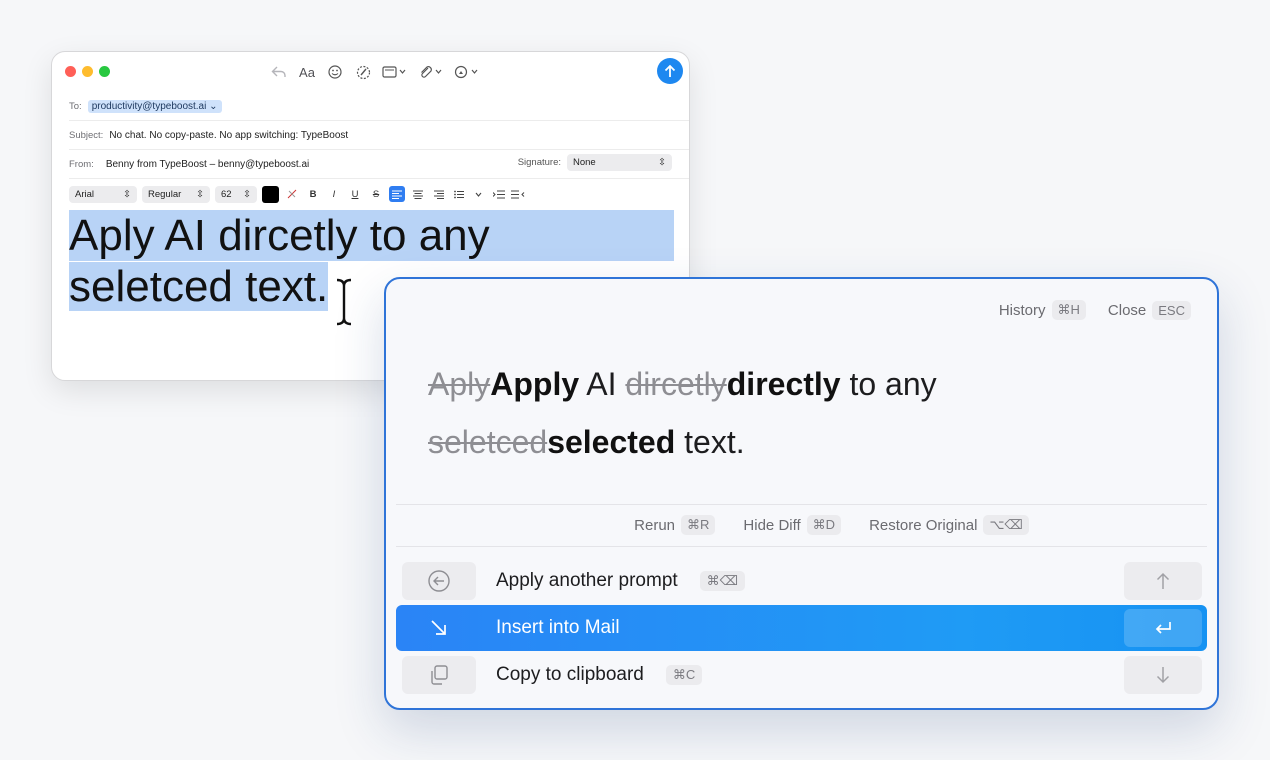  Describe the element at coordinates (801, 628) in the screenshot. I see `option-insert-into-mail: Insert into Mail` at that location.